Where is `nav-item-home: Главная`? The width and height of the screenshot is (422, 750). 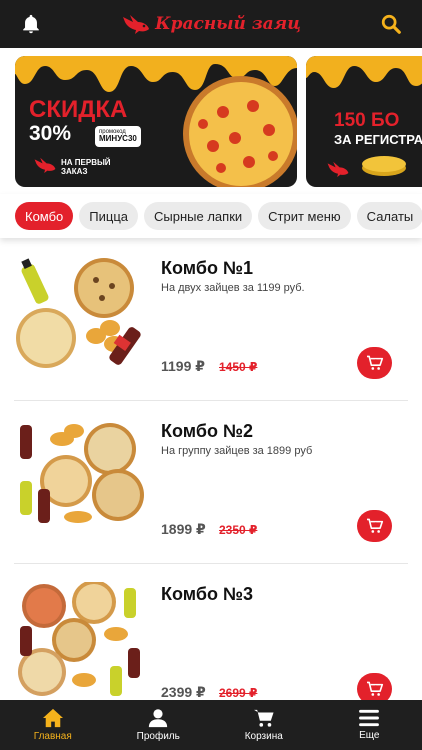
nav-item-home: Главная is located at coordinates (53, 725).